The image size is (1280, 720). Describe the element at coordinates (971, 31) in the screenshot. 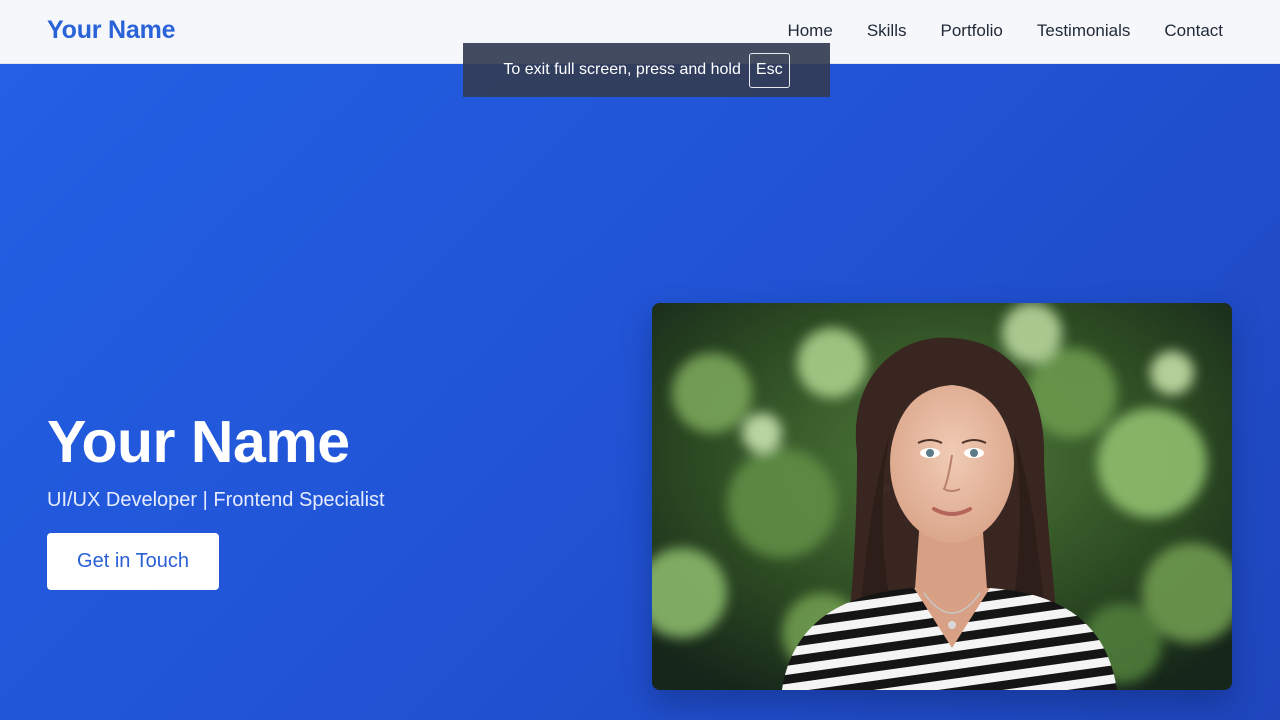

I see `nav-link-portfolio: Portfolio` at that location.